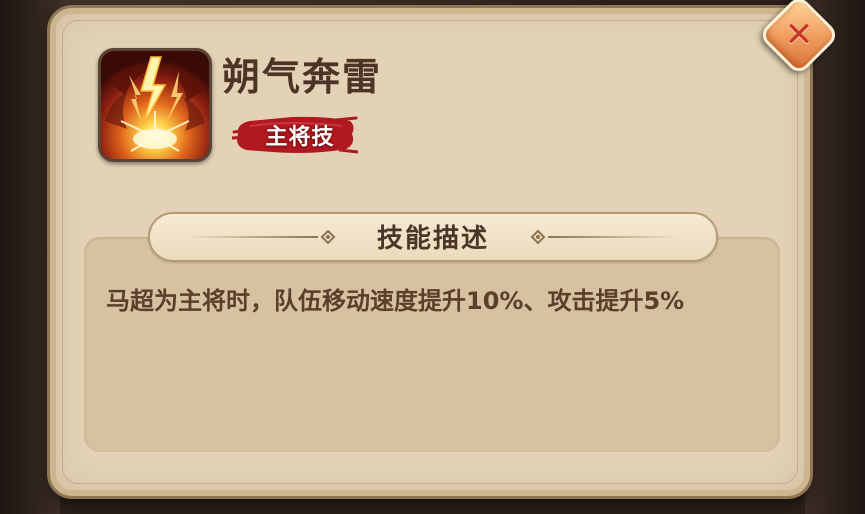 This screenshot has height=514, width=865. What do you see at coordinates (835, 257) in the screenshot?
I see `background-right` at bounding box center [835, 257].